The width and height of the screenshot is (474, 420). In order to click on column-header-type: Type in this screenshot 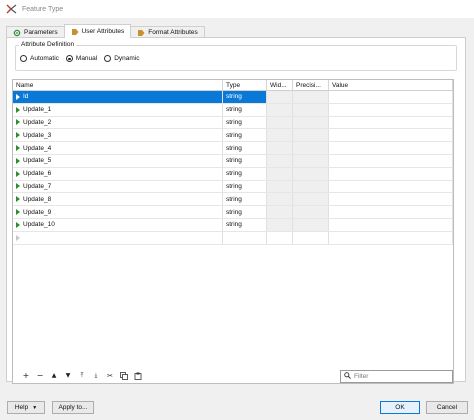, I will do `click(245, 85)`.